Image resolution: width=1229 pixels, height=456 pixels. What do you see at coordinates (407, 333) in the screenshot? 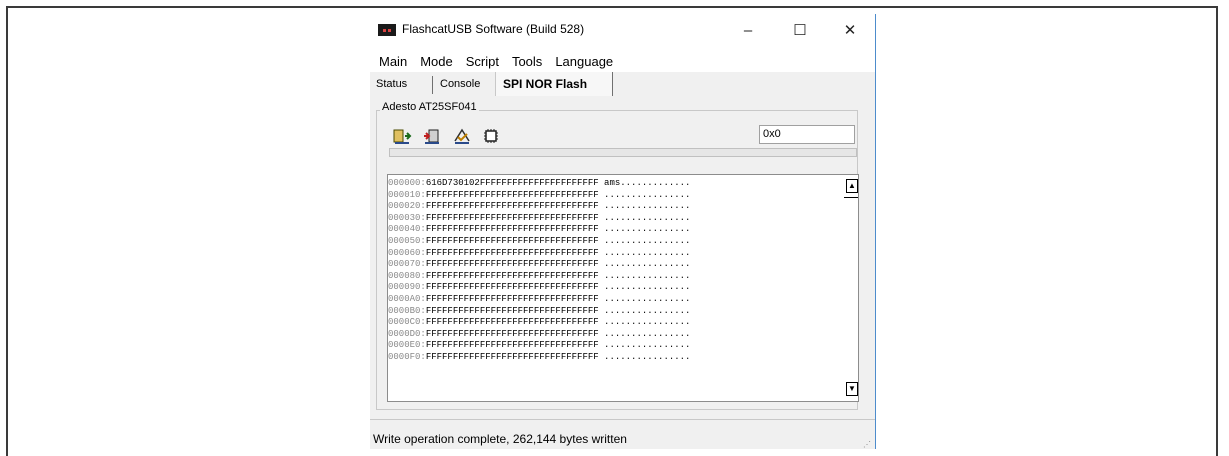
I see `hex-offset: 0000D0:` at bounding box center [407, 333].